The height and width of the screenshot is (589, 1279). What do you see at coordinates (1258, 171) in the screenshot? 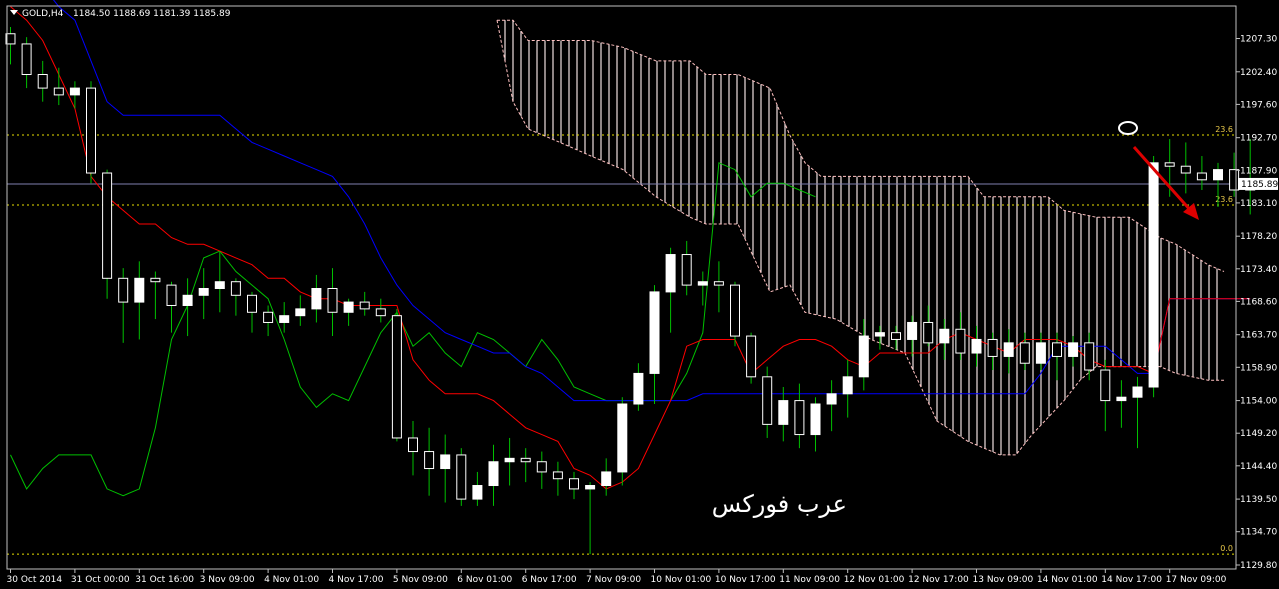
I see `y-tick-label: 1187.90` at bounding box center [1258, 171].